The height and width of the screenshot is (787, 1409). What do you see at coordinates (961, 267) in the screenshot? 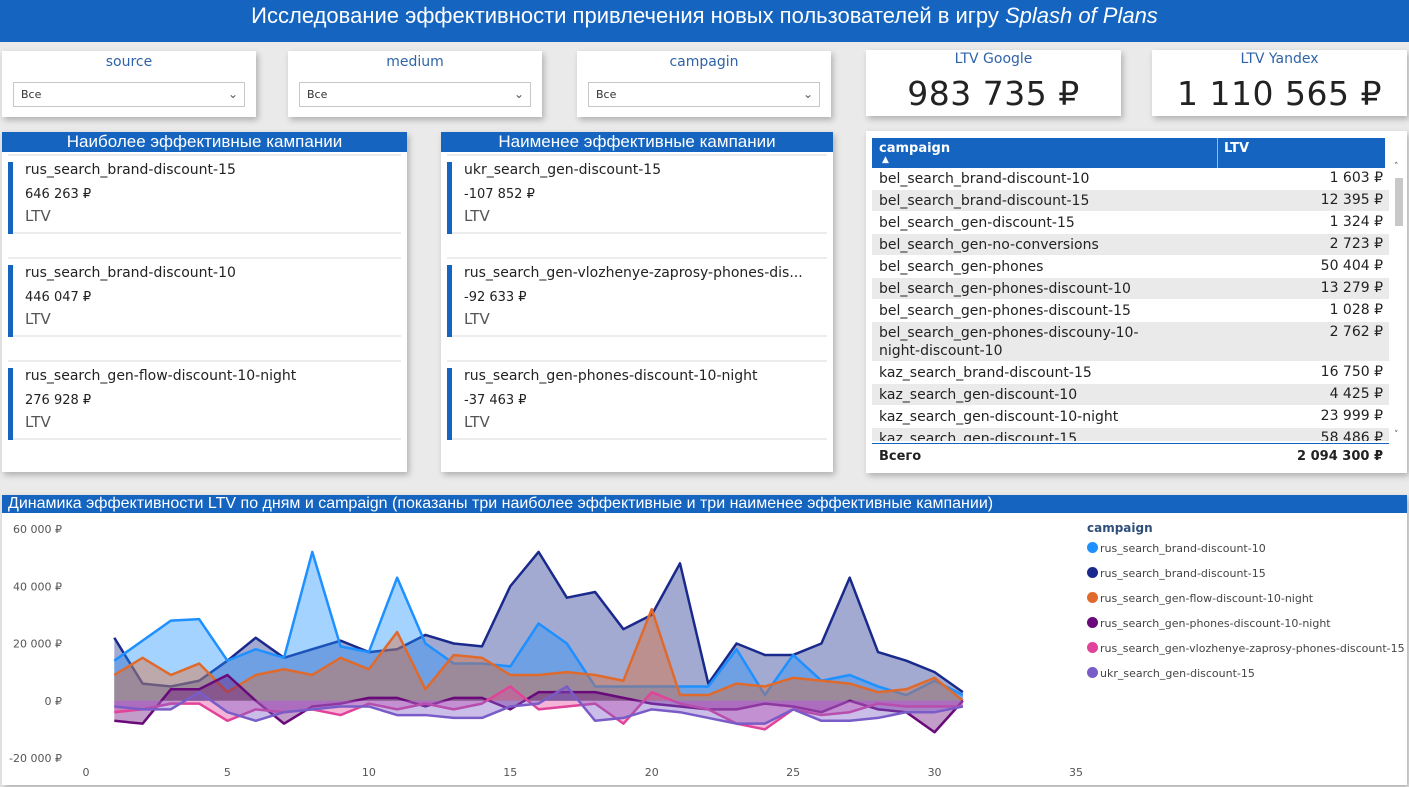
I see `cell-campaign: bel_search_gen-phones` at bounding box center [961, 267].